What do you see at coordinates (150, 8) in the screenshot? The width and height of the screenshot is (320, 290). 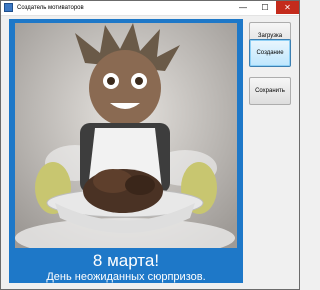 I see `title-bar: Создатель мотиваторов — ☐ ✕` at bounding box center [150, 8].